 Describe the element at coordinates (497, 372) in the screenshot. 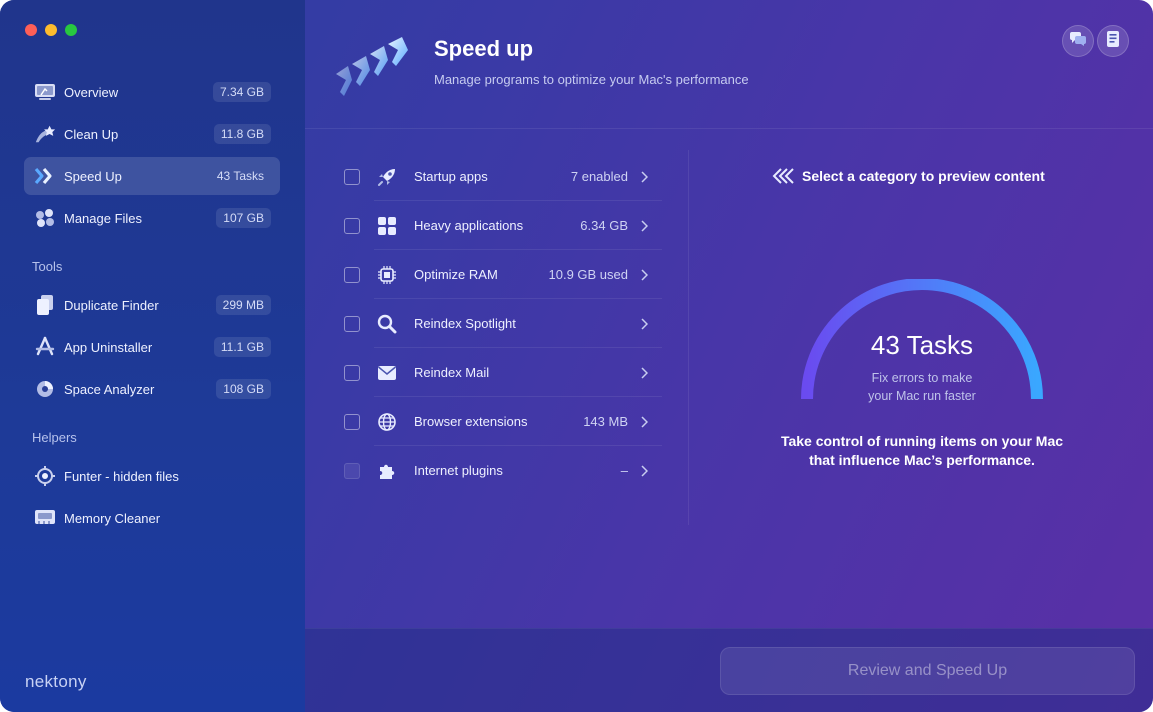

I see `task-row-reindex-mail: Reindex Mail` at that location.